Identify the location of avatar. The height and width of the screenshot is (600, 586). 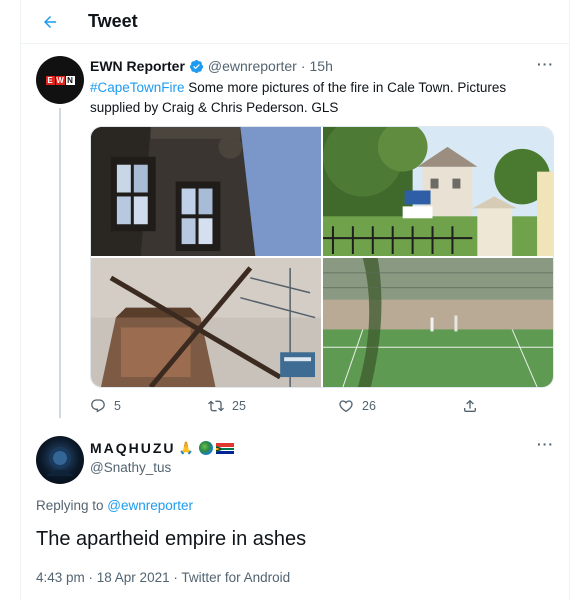
(60, 460).